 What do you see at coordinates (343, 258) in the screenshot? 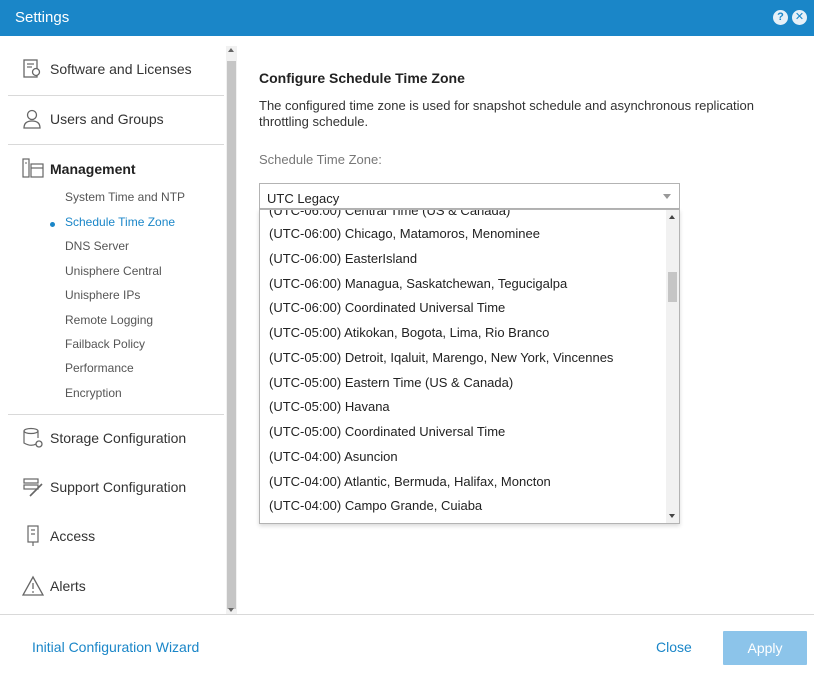
I see `list-item: (UTC-06:00) EasterIsland` at bounding box center [343, 258].